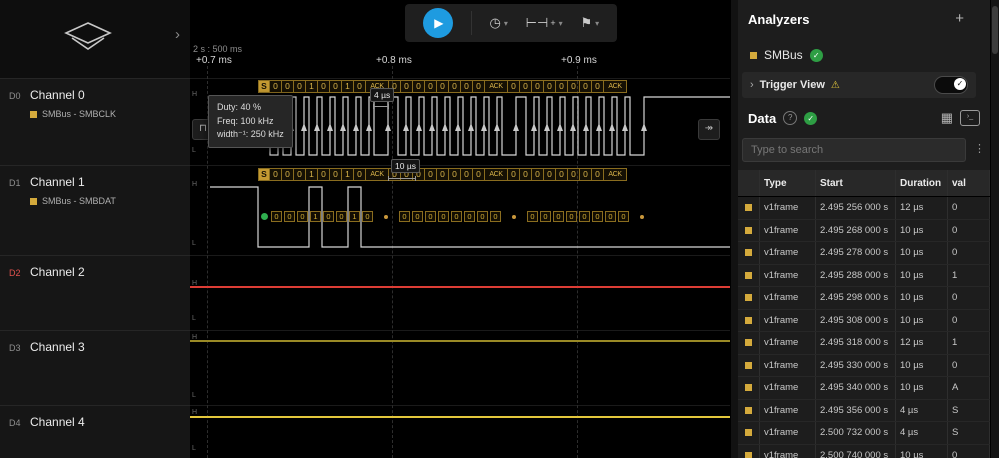 The height and width of the screenshot is (458, 999). Describe the element at coordinates (864, 253) in the screenshot. I see `frame-table-row: v1frame 2.495 278 000 s 10 µs 0` at that location.